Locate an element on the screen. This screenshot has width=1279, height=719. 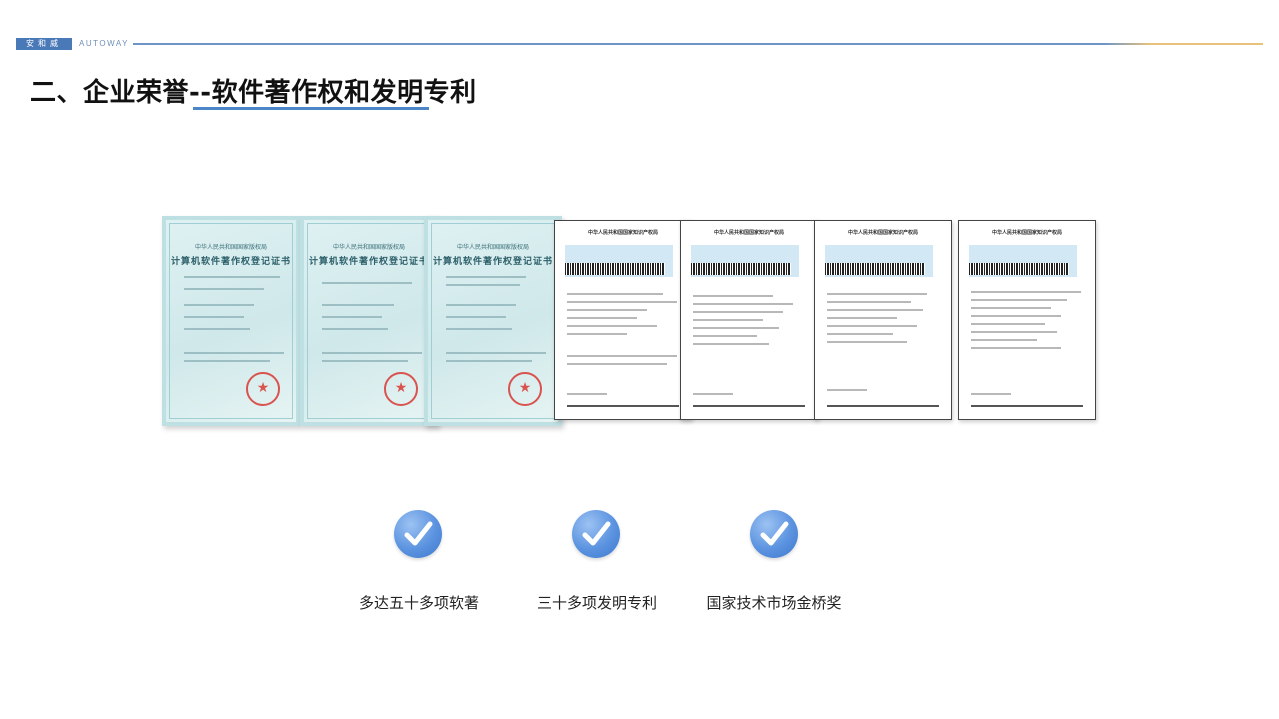
brand-tag: 安和威 is located at coordinates (44, 44).